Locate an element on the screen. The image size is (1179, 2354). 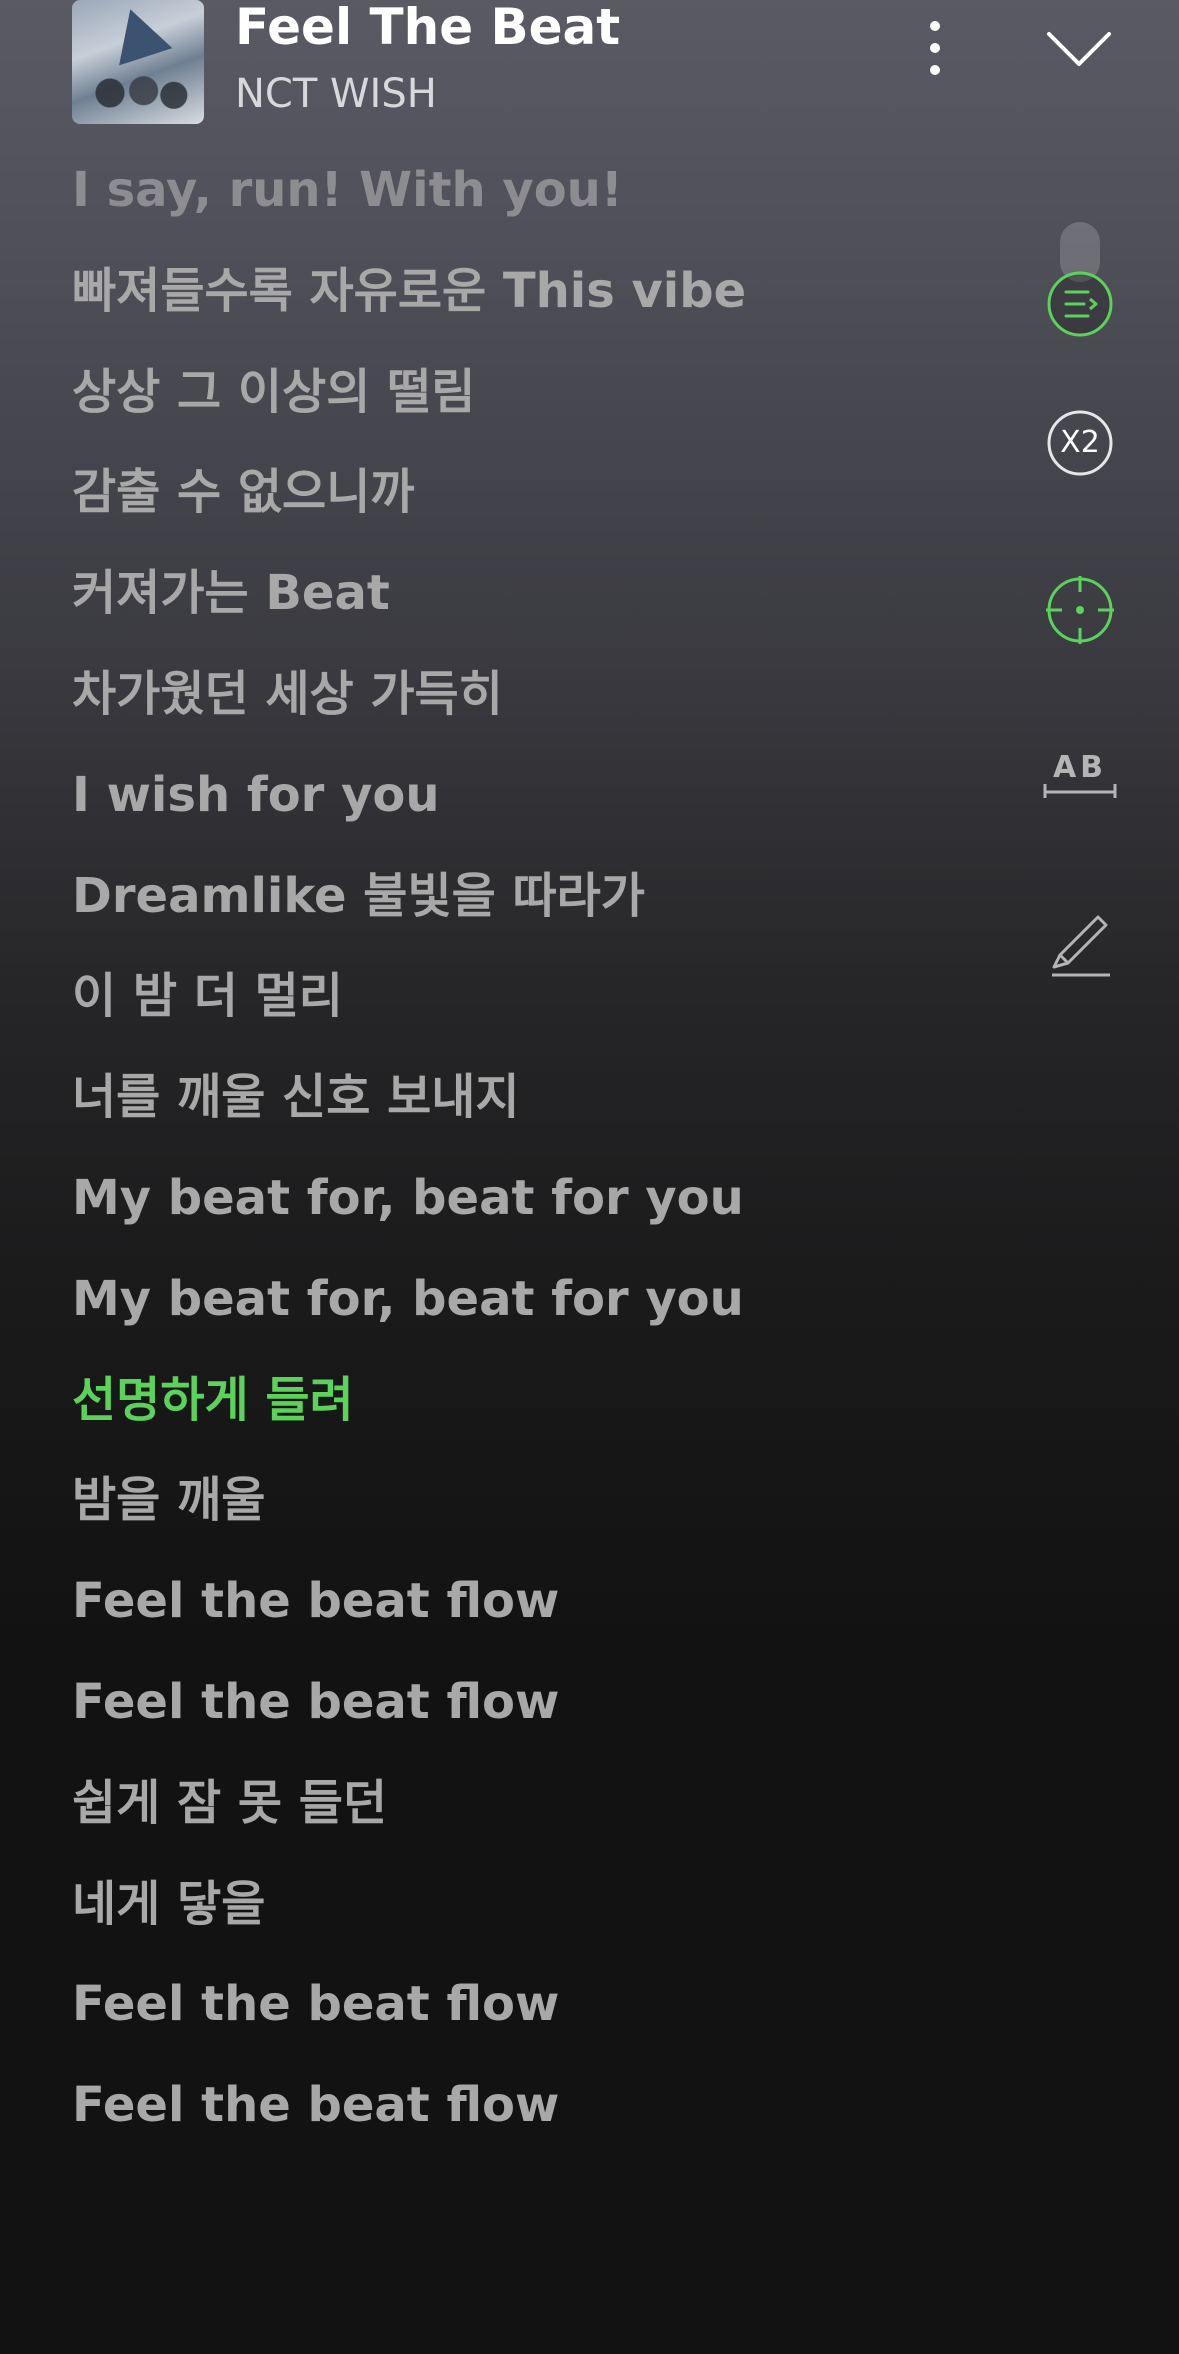
translate-icon is located at coordinates (1080, 791).